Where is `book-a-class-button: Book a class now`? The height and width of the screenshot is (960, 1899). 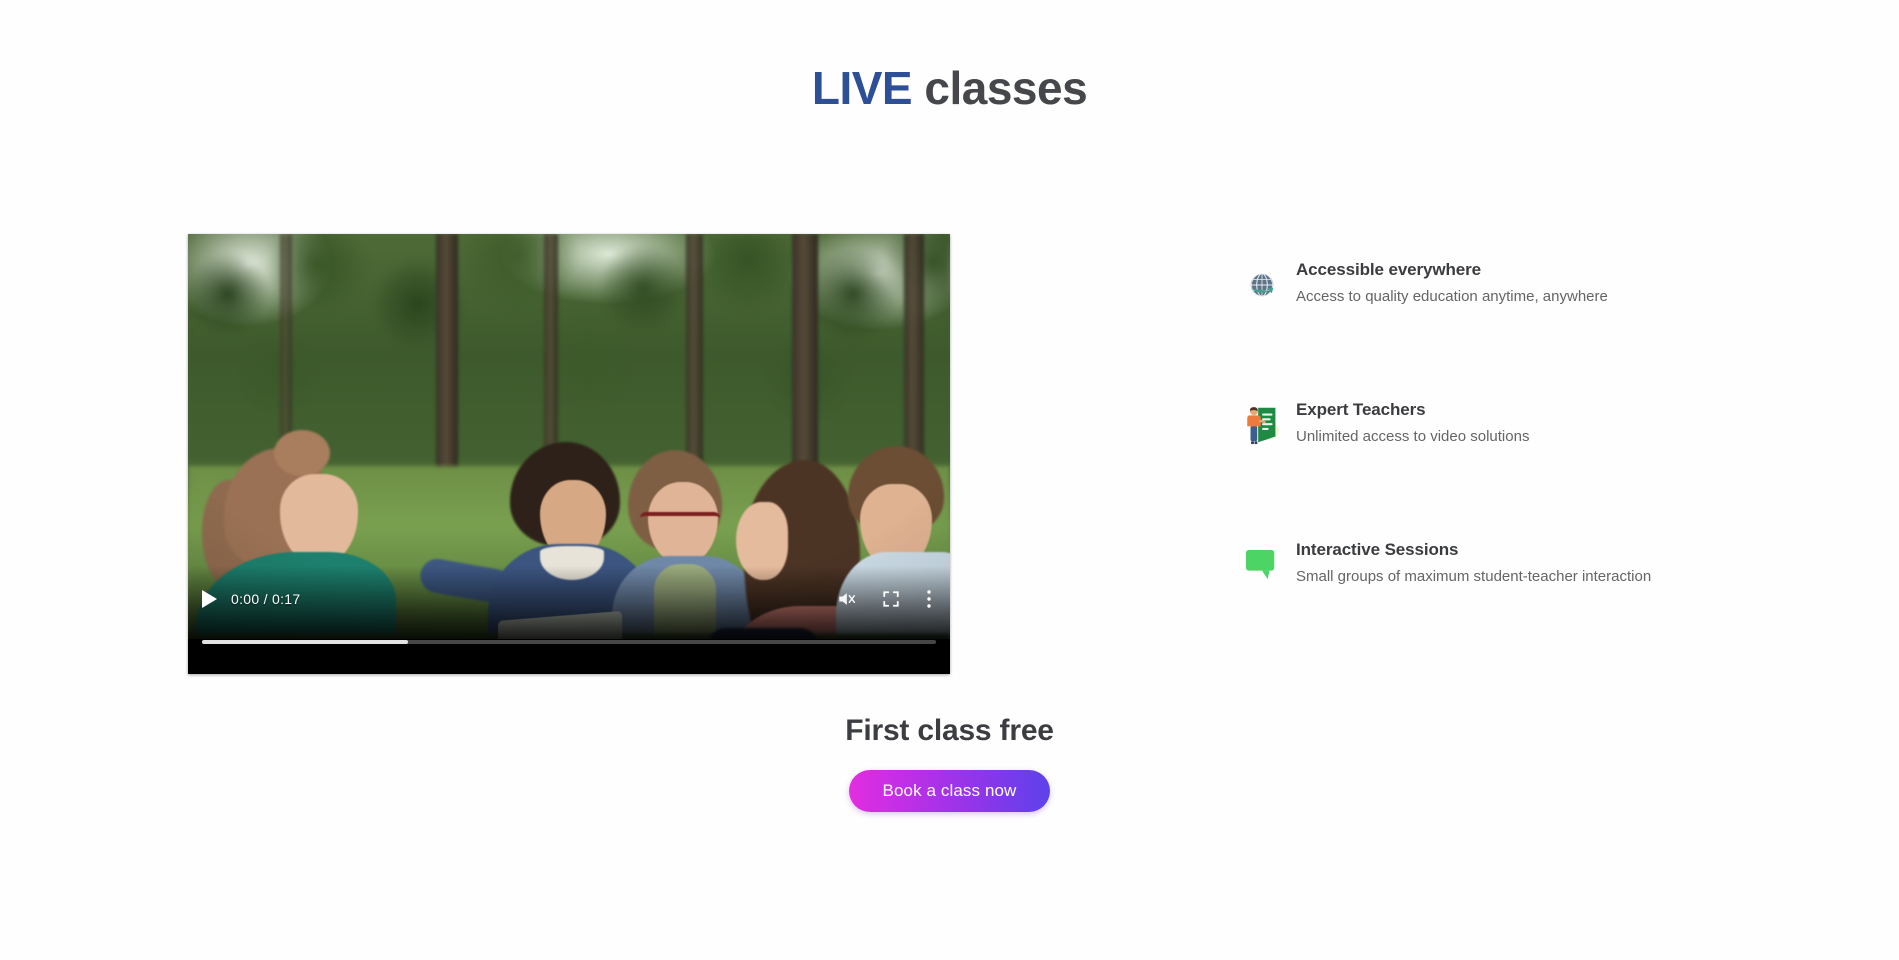 book-a-class-button: Book a class now is located at coordinates (949, 791).